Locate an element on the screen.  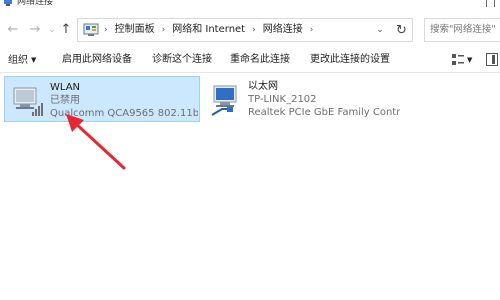
breadcrumb-network-internet: 网络和 Internet is located at coordinates (208, 29).